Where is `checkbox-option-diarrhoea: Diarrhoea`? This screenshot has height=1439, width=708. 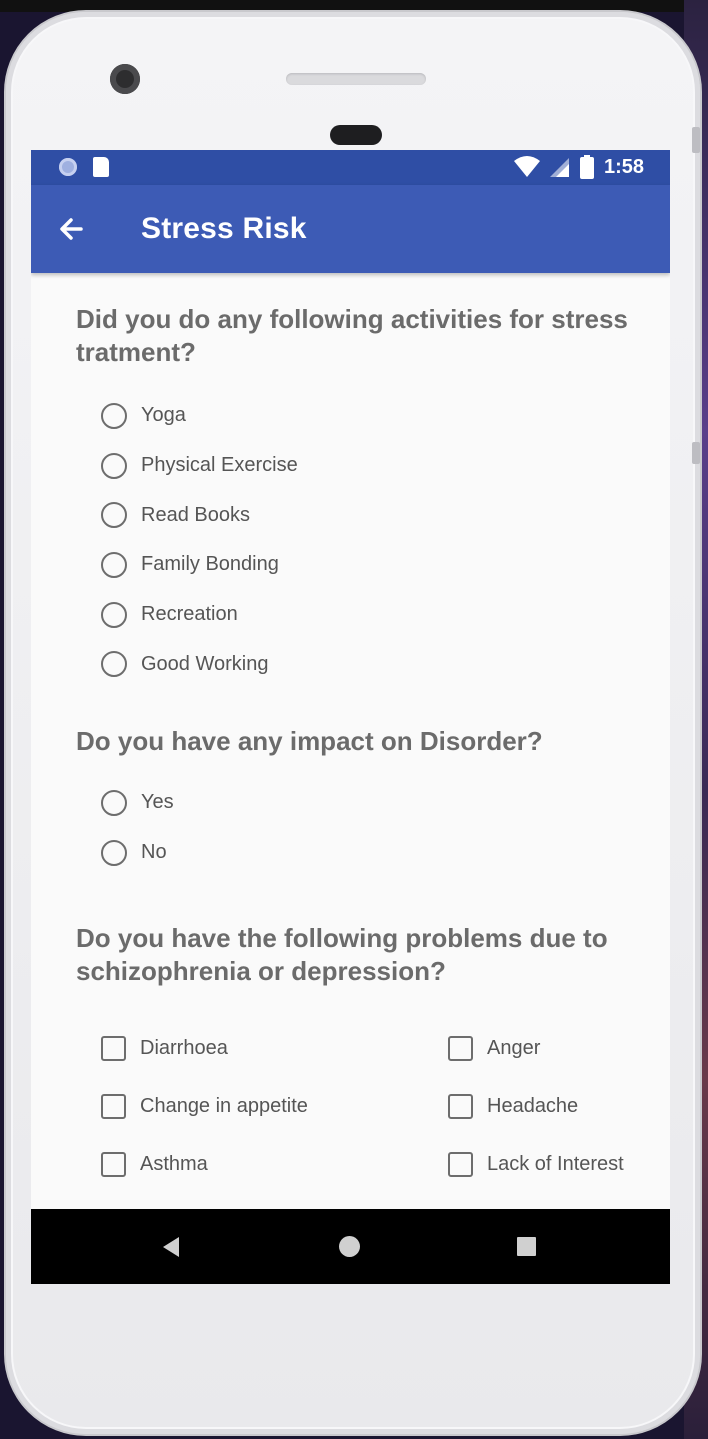
checkbox-option-diarrhoea: Diarrhoea is located at coordinates (274, 1049).